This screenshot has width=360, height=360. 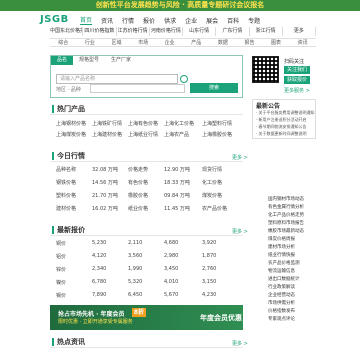 What do you see at coordinates (89, 60) in the screenshot?
I see `search-tab: 规格型号` at bounding box center [89, 60].